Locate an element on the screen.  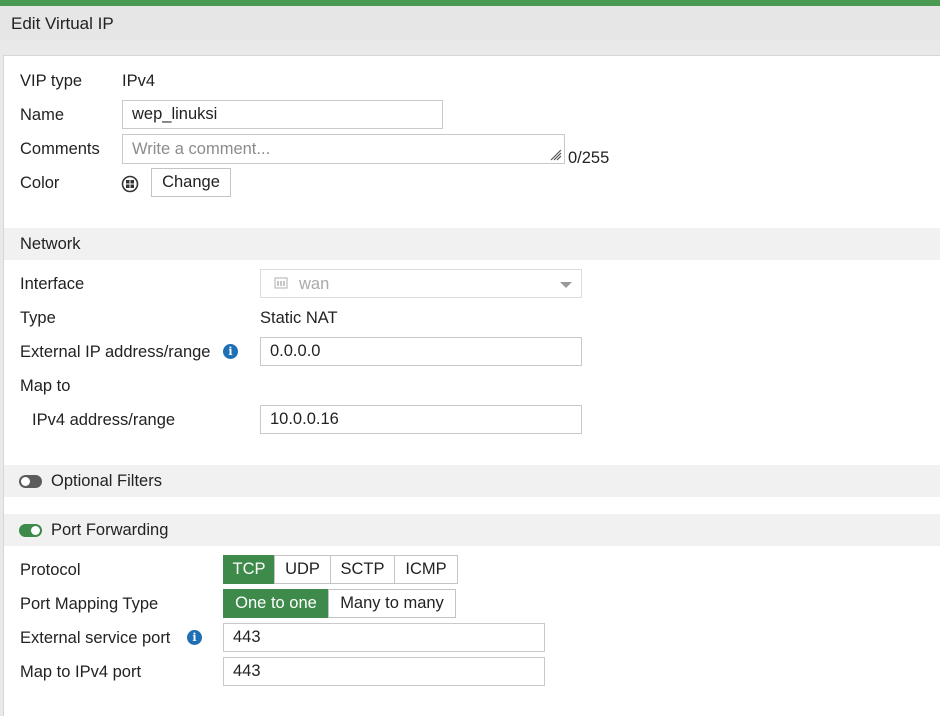
protocol-sctp-button: SCTP is located at coordinates (362, 569).